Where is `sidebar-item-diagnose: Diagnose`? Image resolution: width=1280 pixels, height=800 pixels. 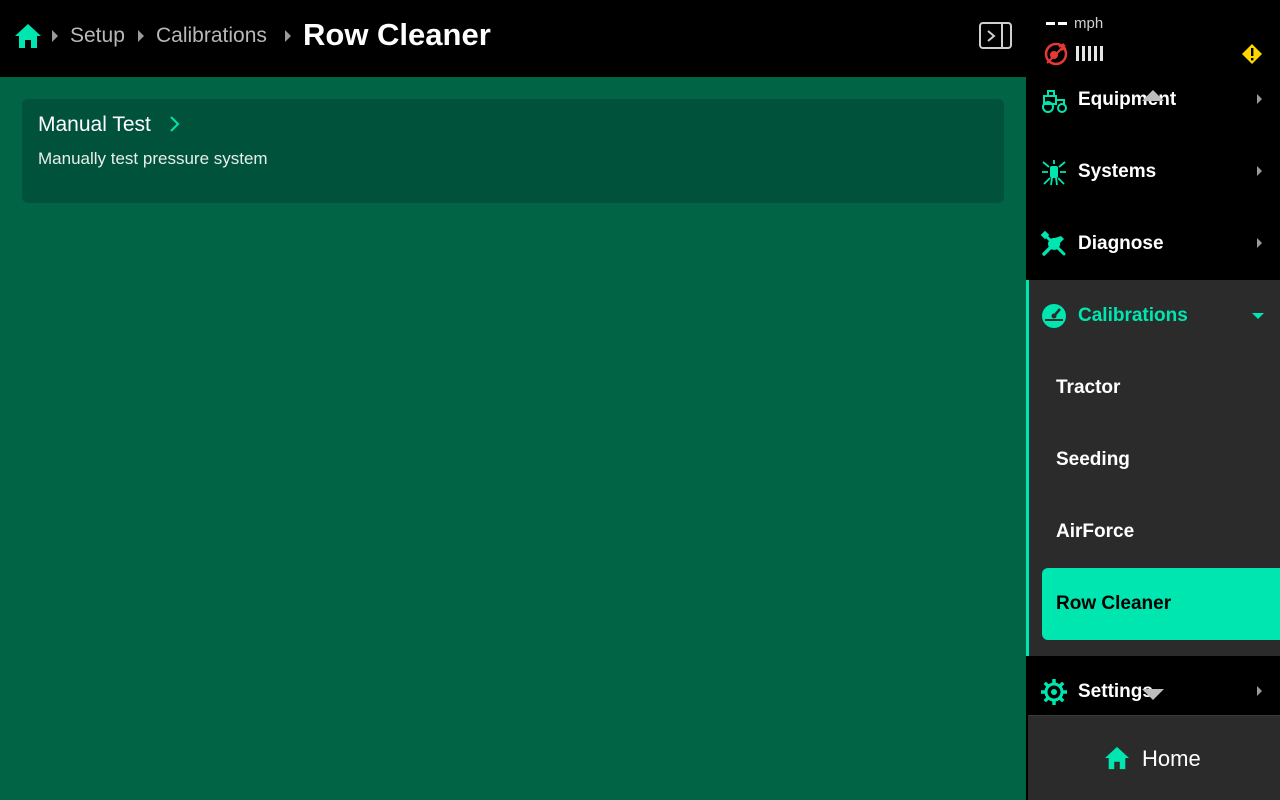
sidebar-item-diagnose: Diagnose is located at coordinates (1153, 244).